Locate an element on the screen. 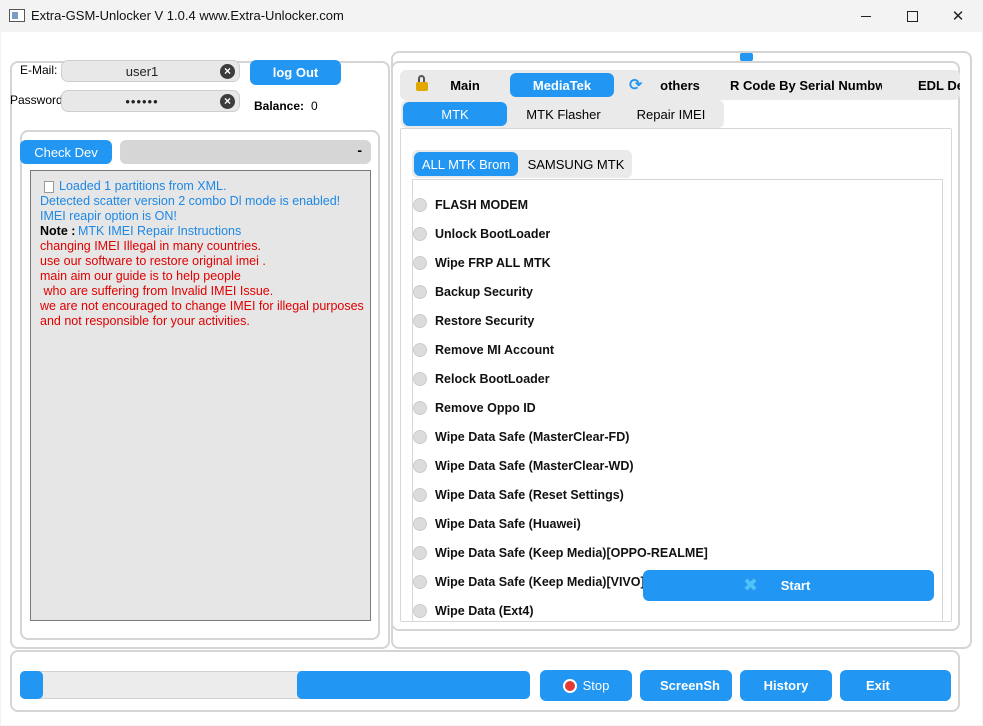 The image size is (983, 726). log-line: changing IMEI Illegal in many countries. is located at coordinates (150, 246).